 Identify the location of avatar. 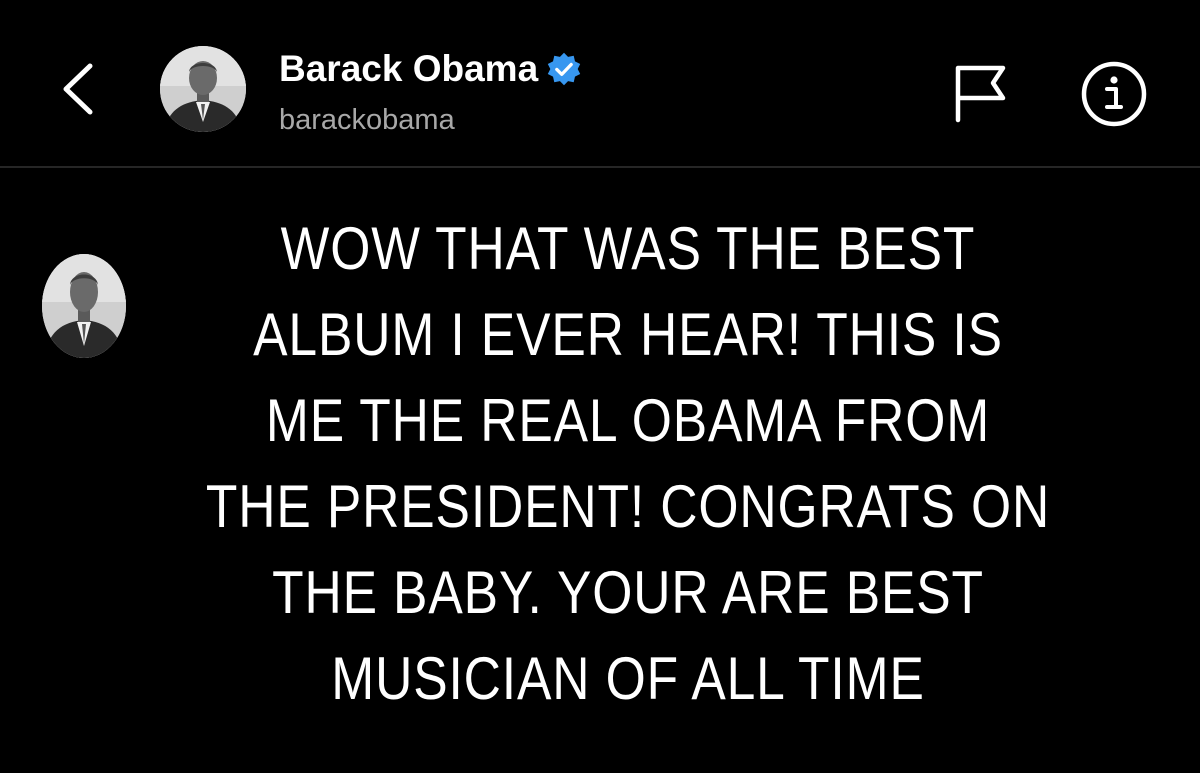
(203, 89).